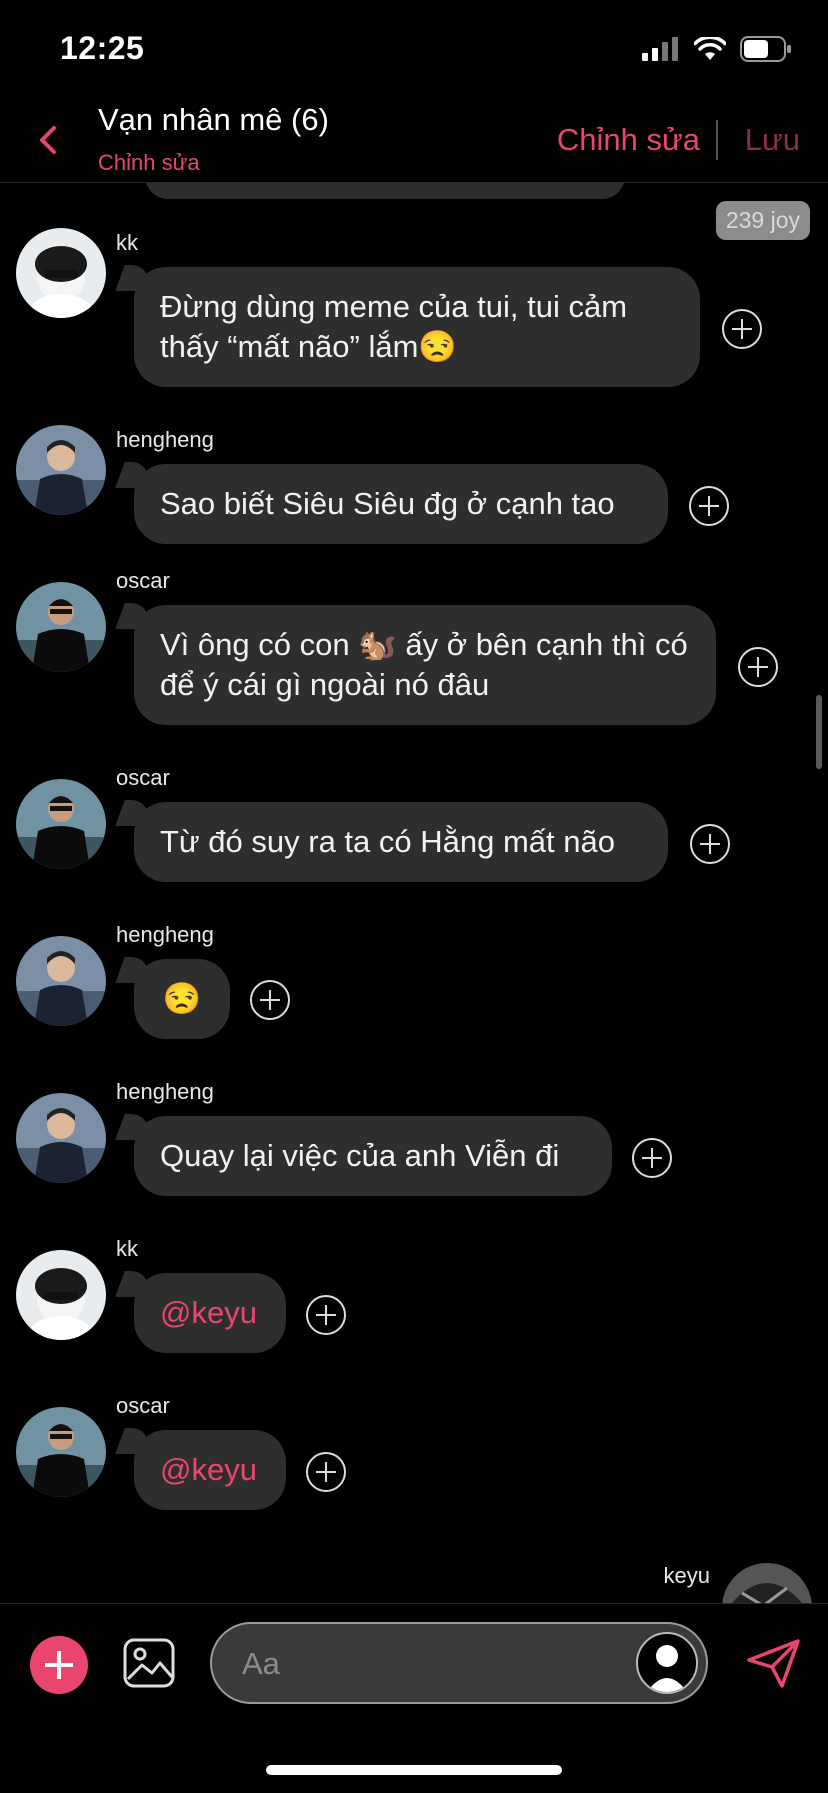 The width and height of the screenshot is (828, 1793). Describe the element at coordinates (819, 732) in the screenshot. I see `scrollbar` at that location.